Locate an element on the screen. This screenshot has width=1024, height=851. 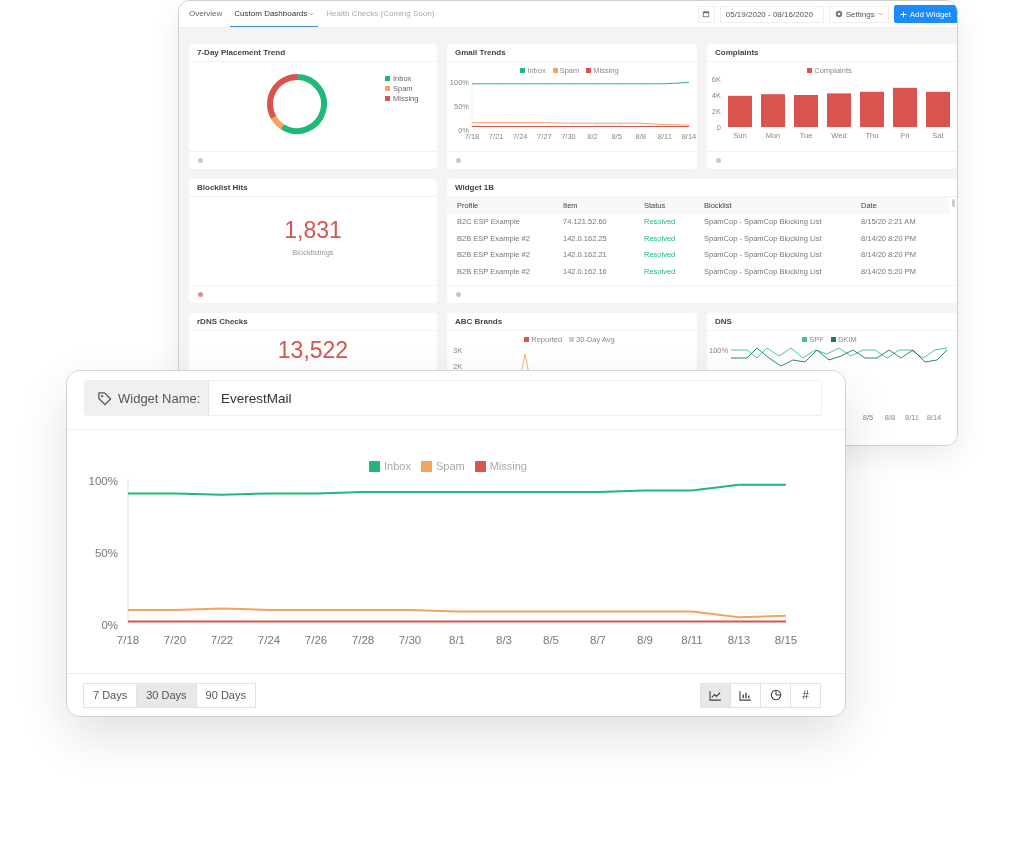
widget-title: Gmail Trends is located at coordinates (572, 53).